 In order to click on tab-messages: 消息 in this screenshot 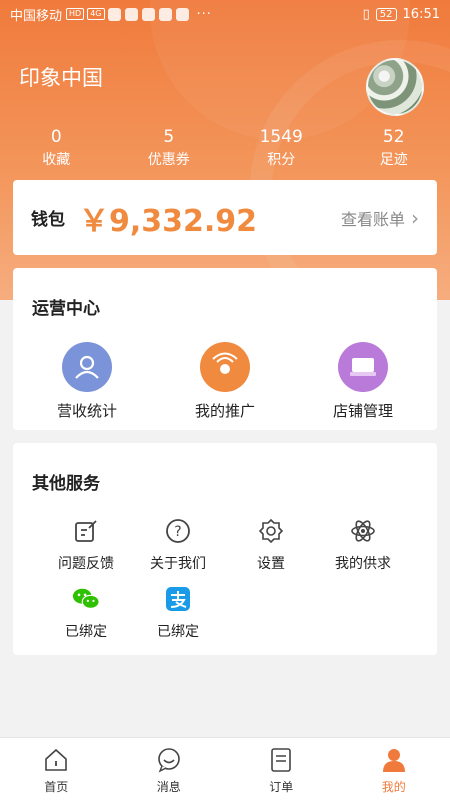, I will do `click(169, 769)`.